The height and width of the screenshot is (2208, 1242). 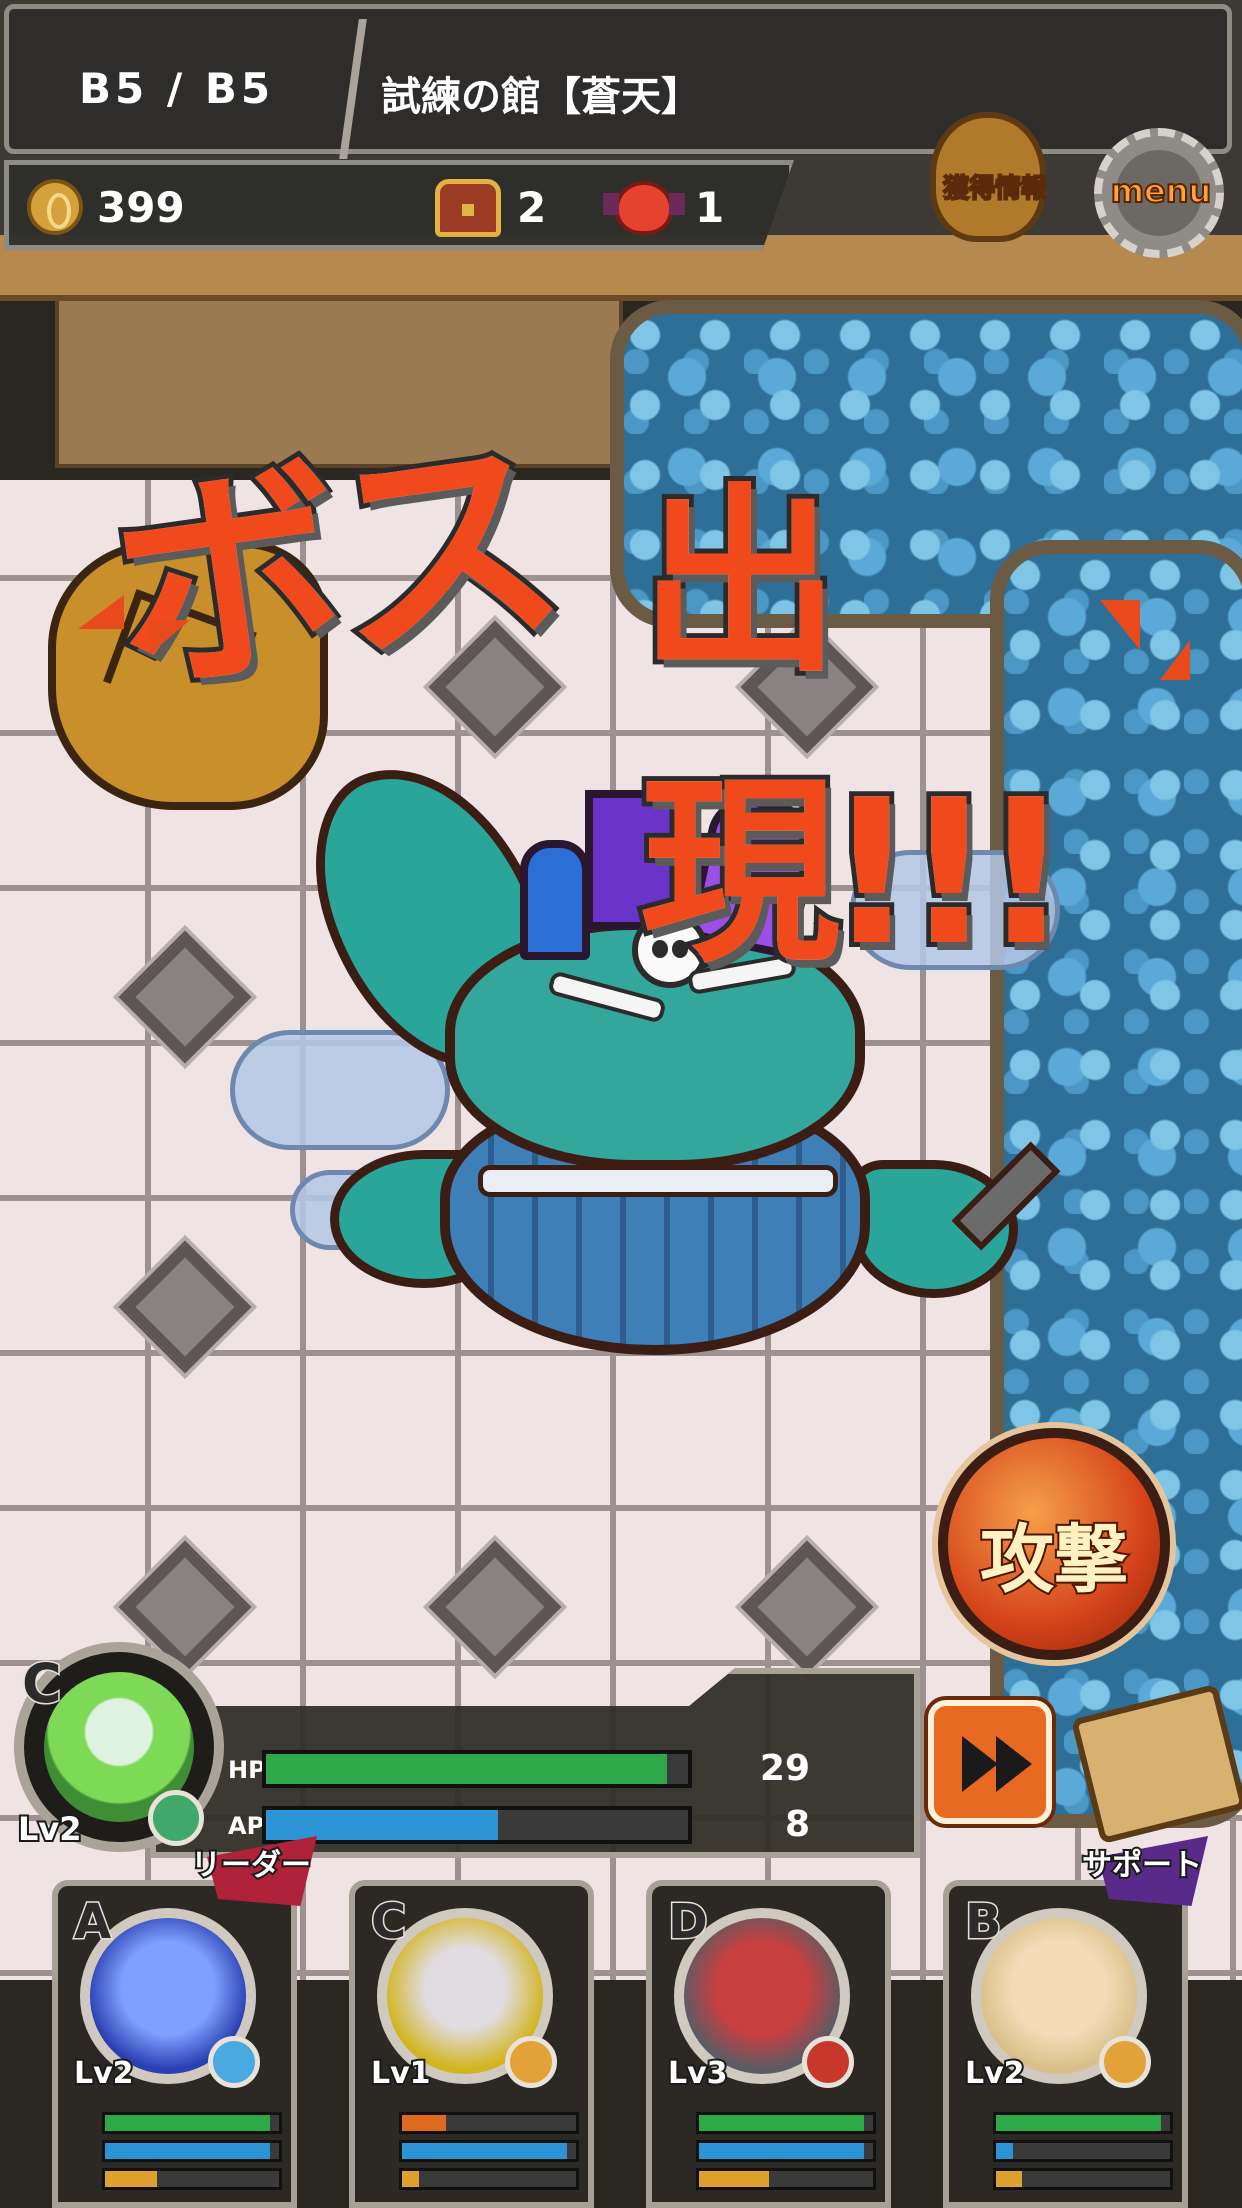 I want to click on party-card: C Lv1, so click(x=471, y=2044).